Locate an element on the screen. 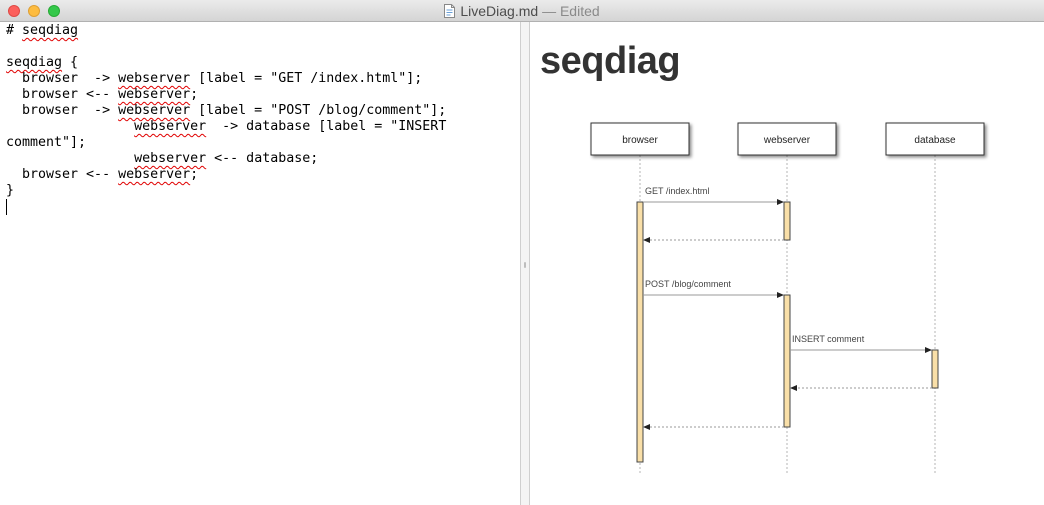 This screenshot has height=505, width=1044. message-label: POST /blog/comment is located at coordinates (688, 284).